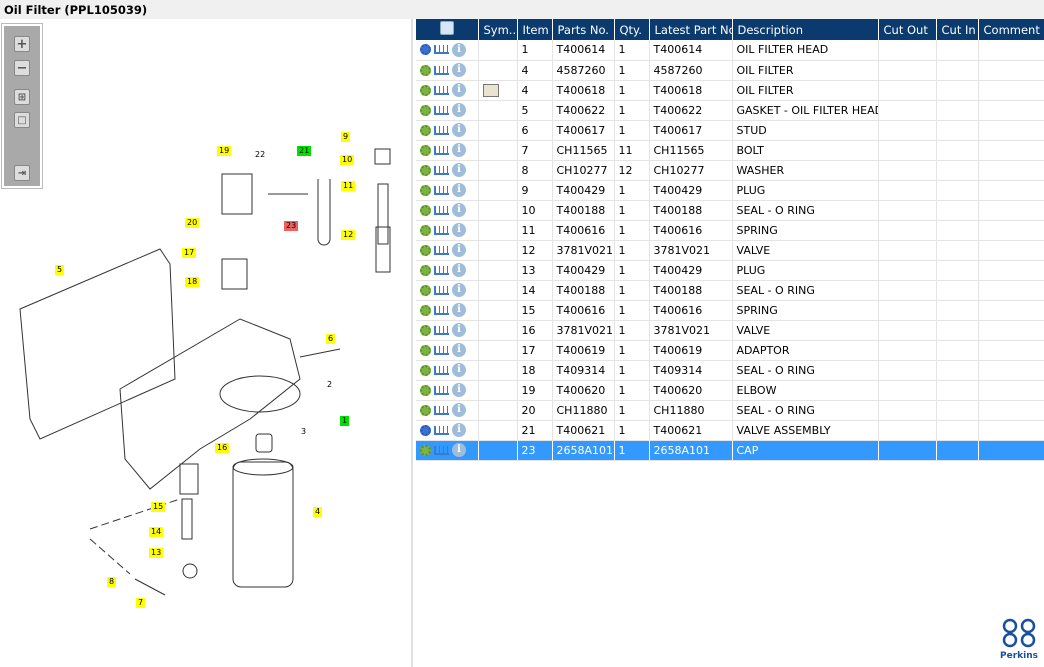 The image size is (1044, 667). What do you see at coordinates (156, 553) in the screenshot?
I see `callout-13: 13` at bounding box center [156, 553].